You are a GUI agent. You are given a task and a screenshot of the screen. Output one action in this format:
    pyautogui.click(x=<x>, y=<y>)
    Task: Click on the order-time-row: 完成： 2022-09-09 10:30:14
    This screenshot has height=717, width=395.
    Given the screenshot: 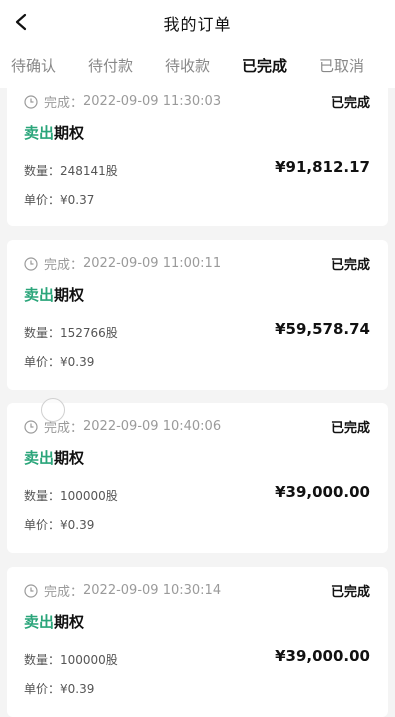 What is the action you would take?
    pyautogui.click(x=122, y=590)
    